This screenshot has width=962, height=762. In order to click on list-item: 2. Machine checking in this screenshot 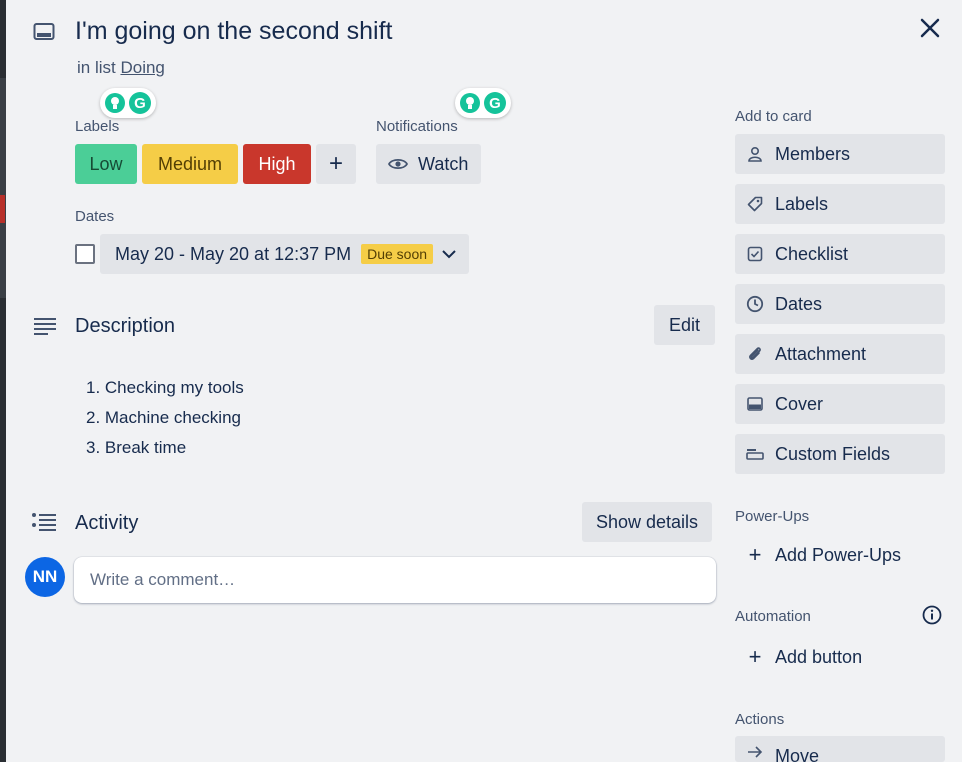, I will do `click(163, 417)`.